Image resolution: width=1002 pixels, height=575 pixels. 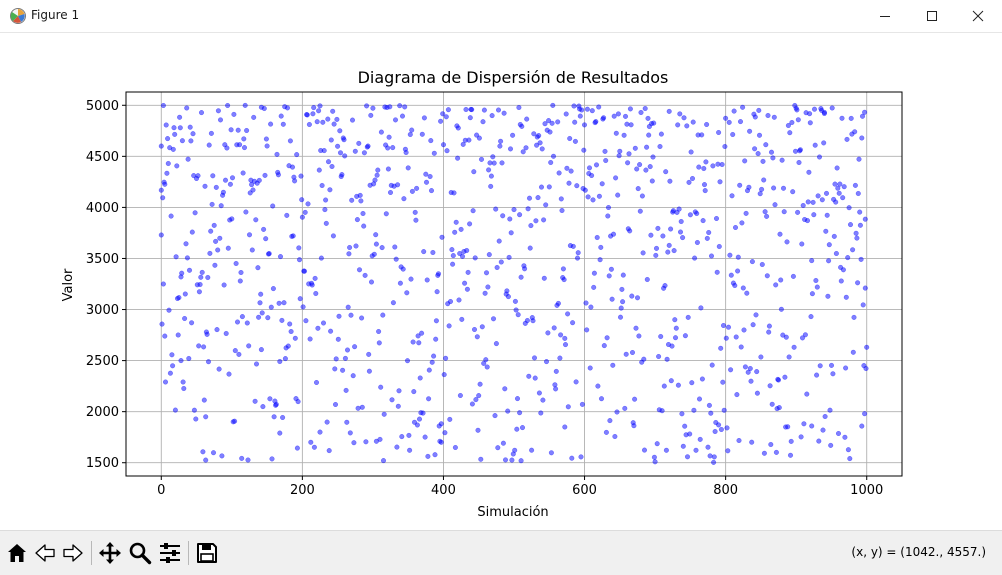 I want to click on y-tick-label: 2000, so click(x=102, y=412).